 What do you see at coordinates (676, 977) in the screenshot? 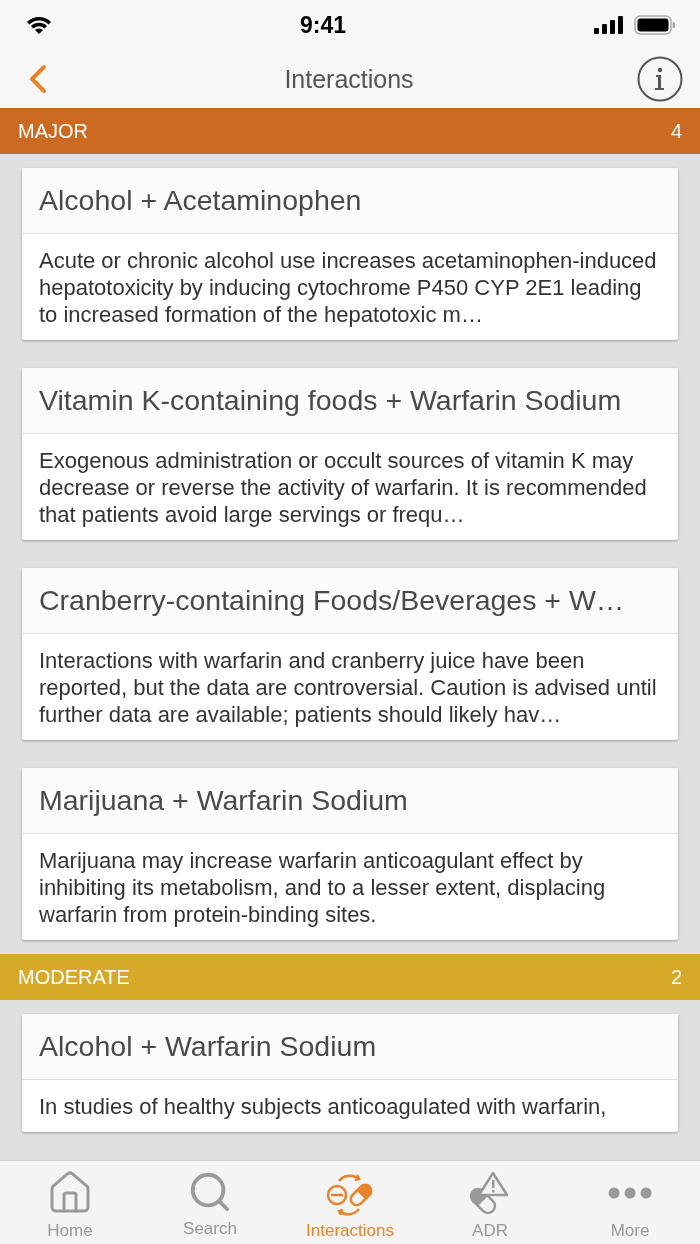
I see `section-count: 2` at bounding box center [676, 977].